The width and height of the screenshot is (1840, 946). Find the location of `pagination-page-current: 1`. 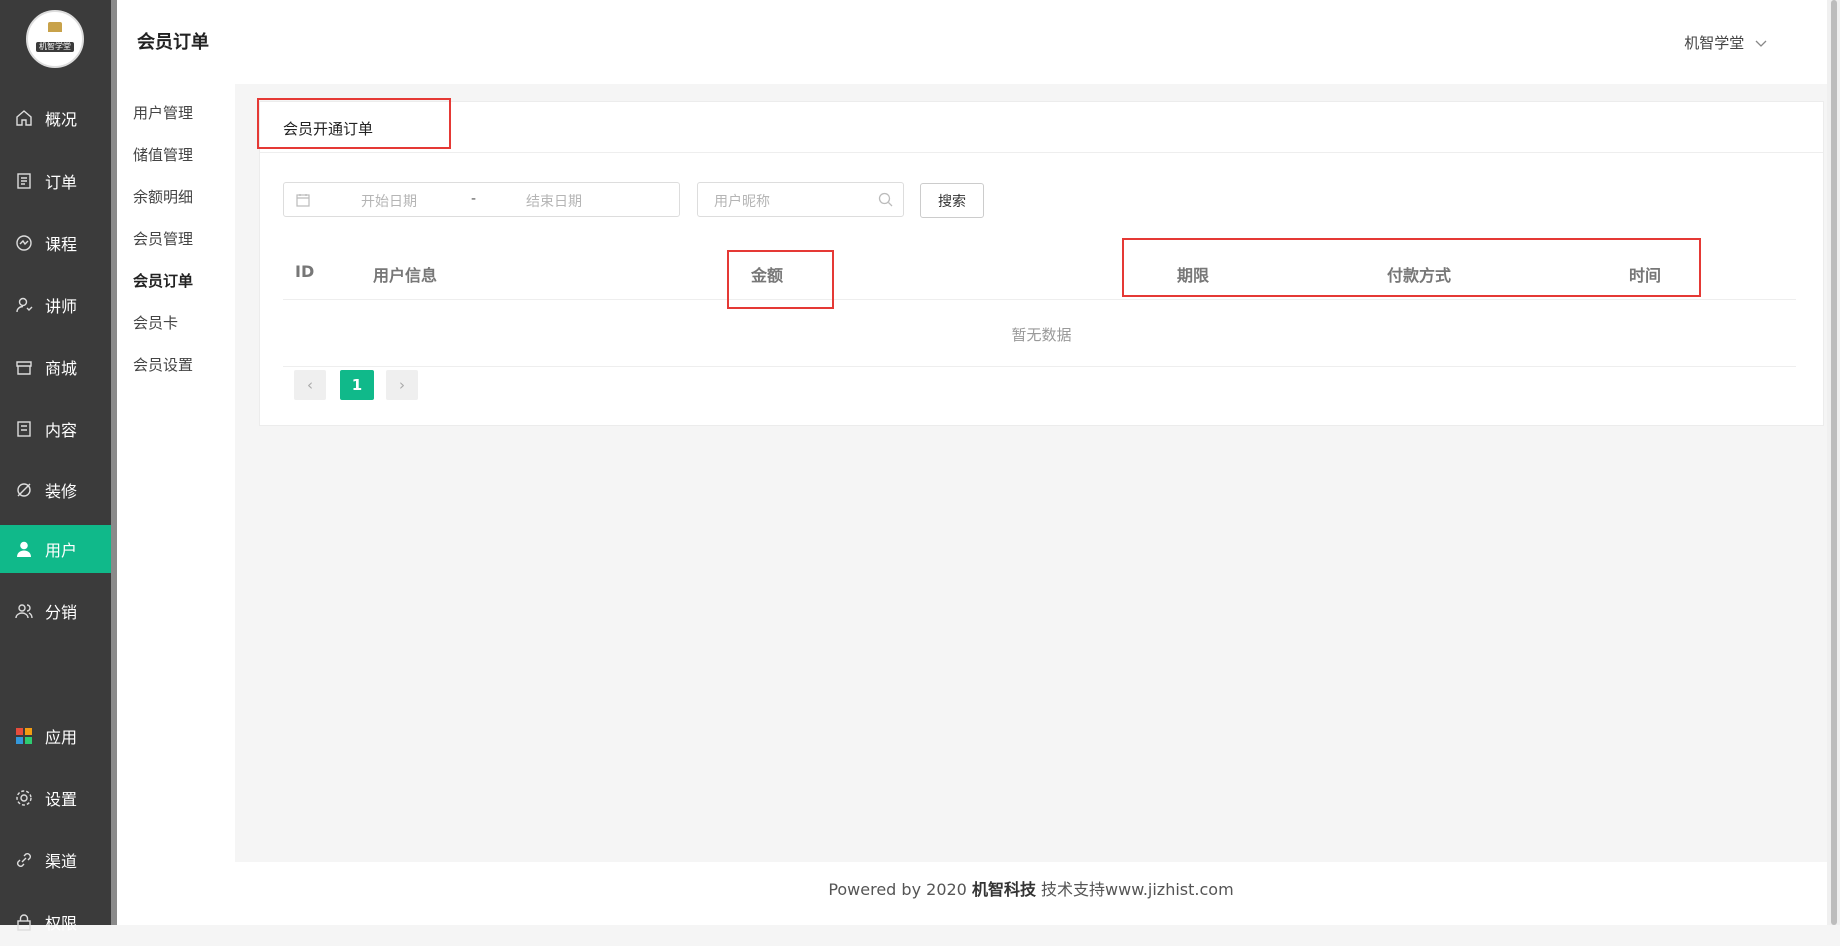

pagination-page-current: 1 is located at coordinates (357, 385).